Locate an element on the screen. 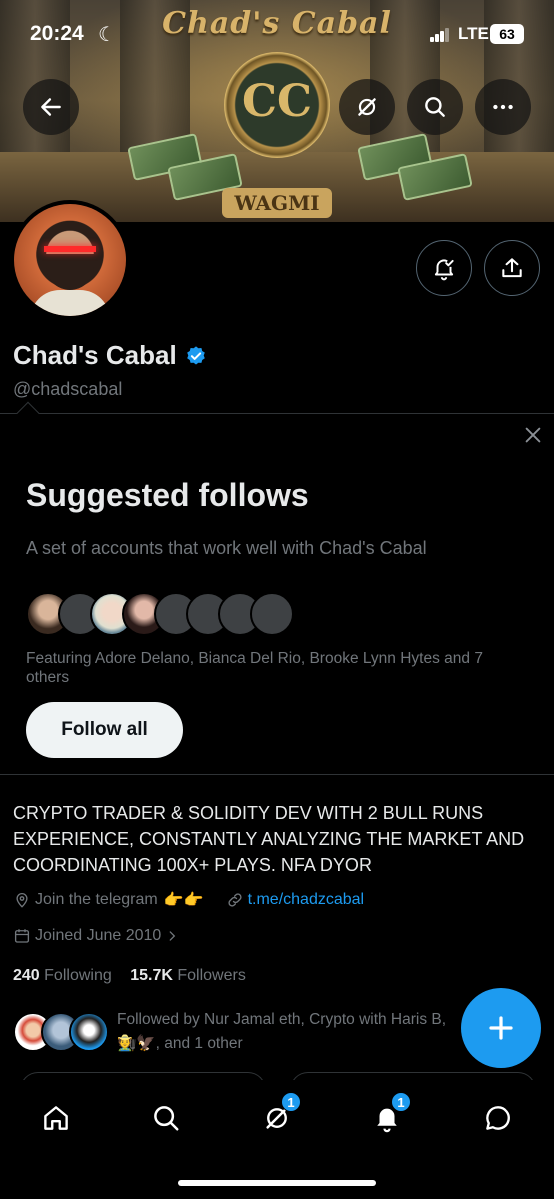 The width and height of the screenshot is (554, 1199). joined-row: Joined June 2010 is located at coordinates (98, 936).